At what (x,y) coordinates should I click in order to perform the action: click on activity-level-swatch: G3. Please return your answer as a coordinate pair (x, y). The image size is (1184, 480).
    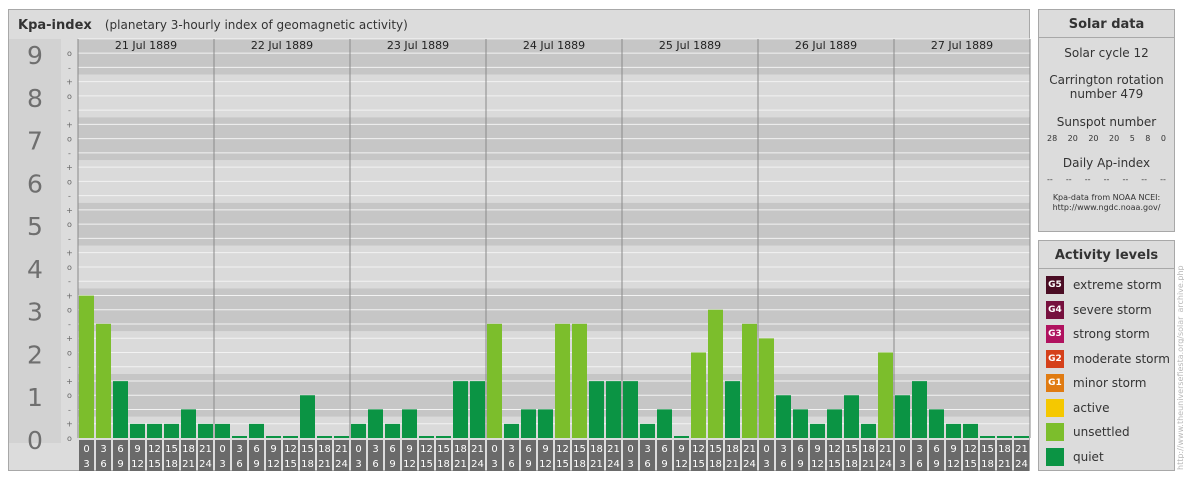
    Looking at the image, I should click on (1055, 334).